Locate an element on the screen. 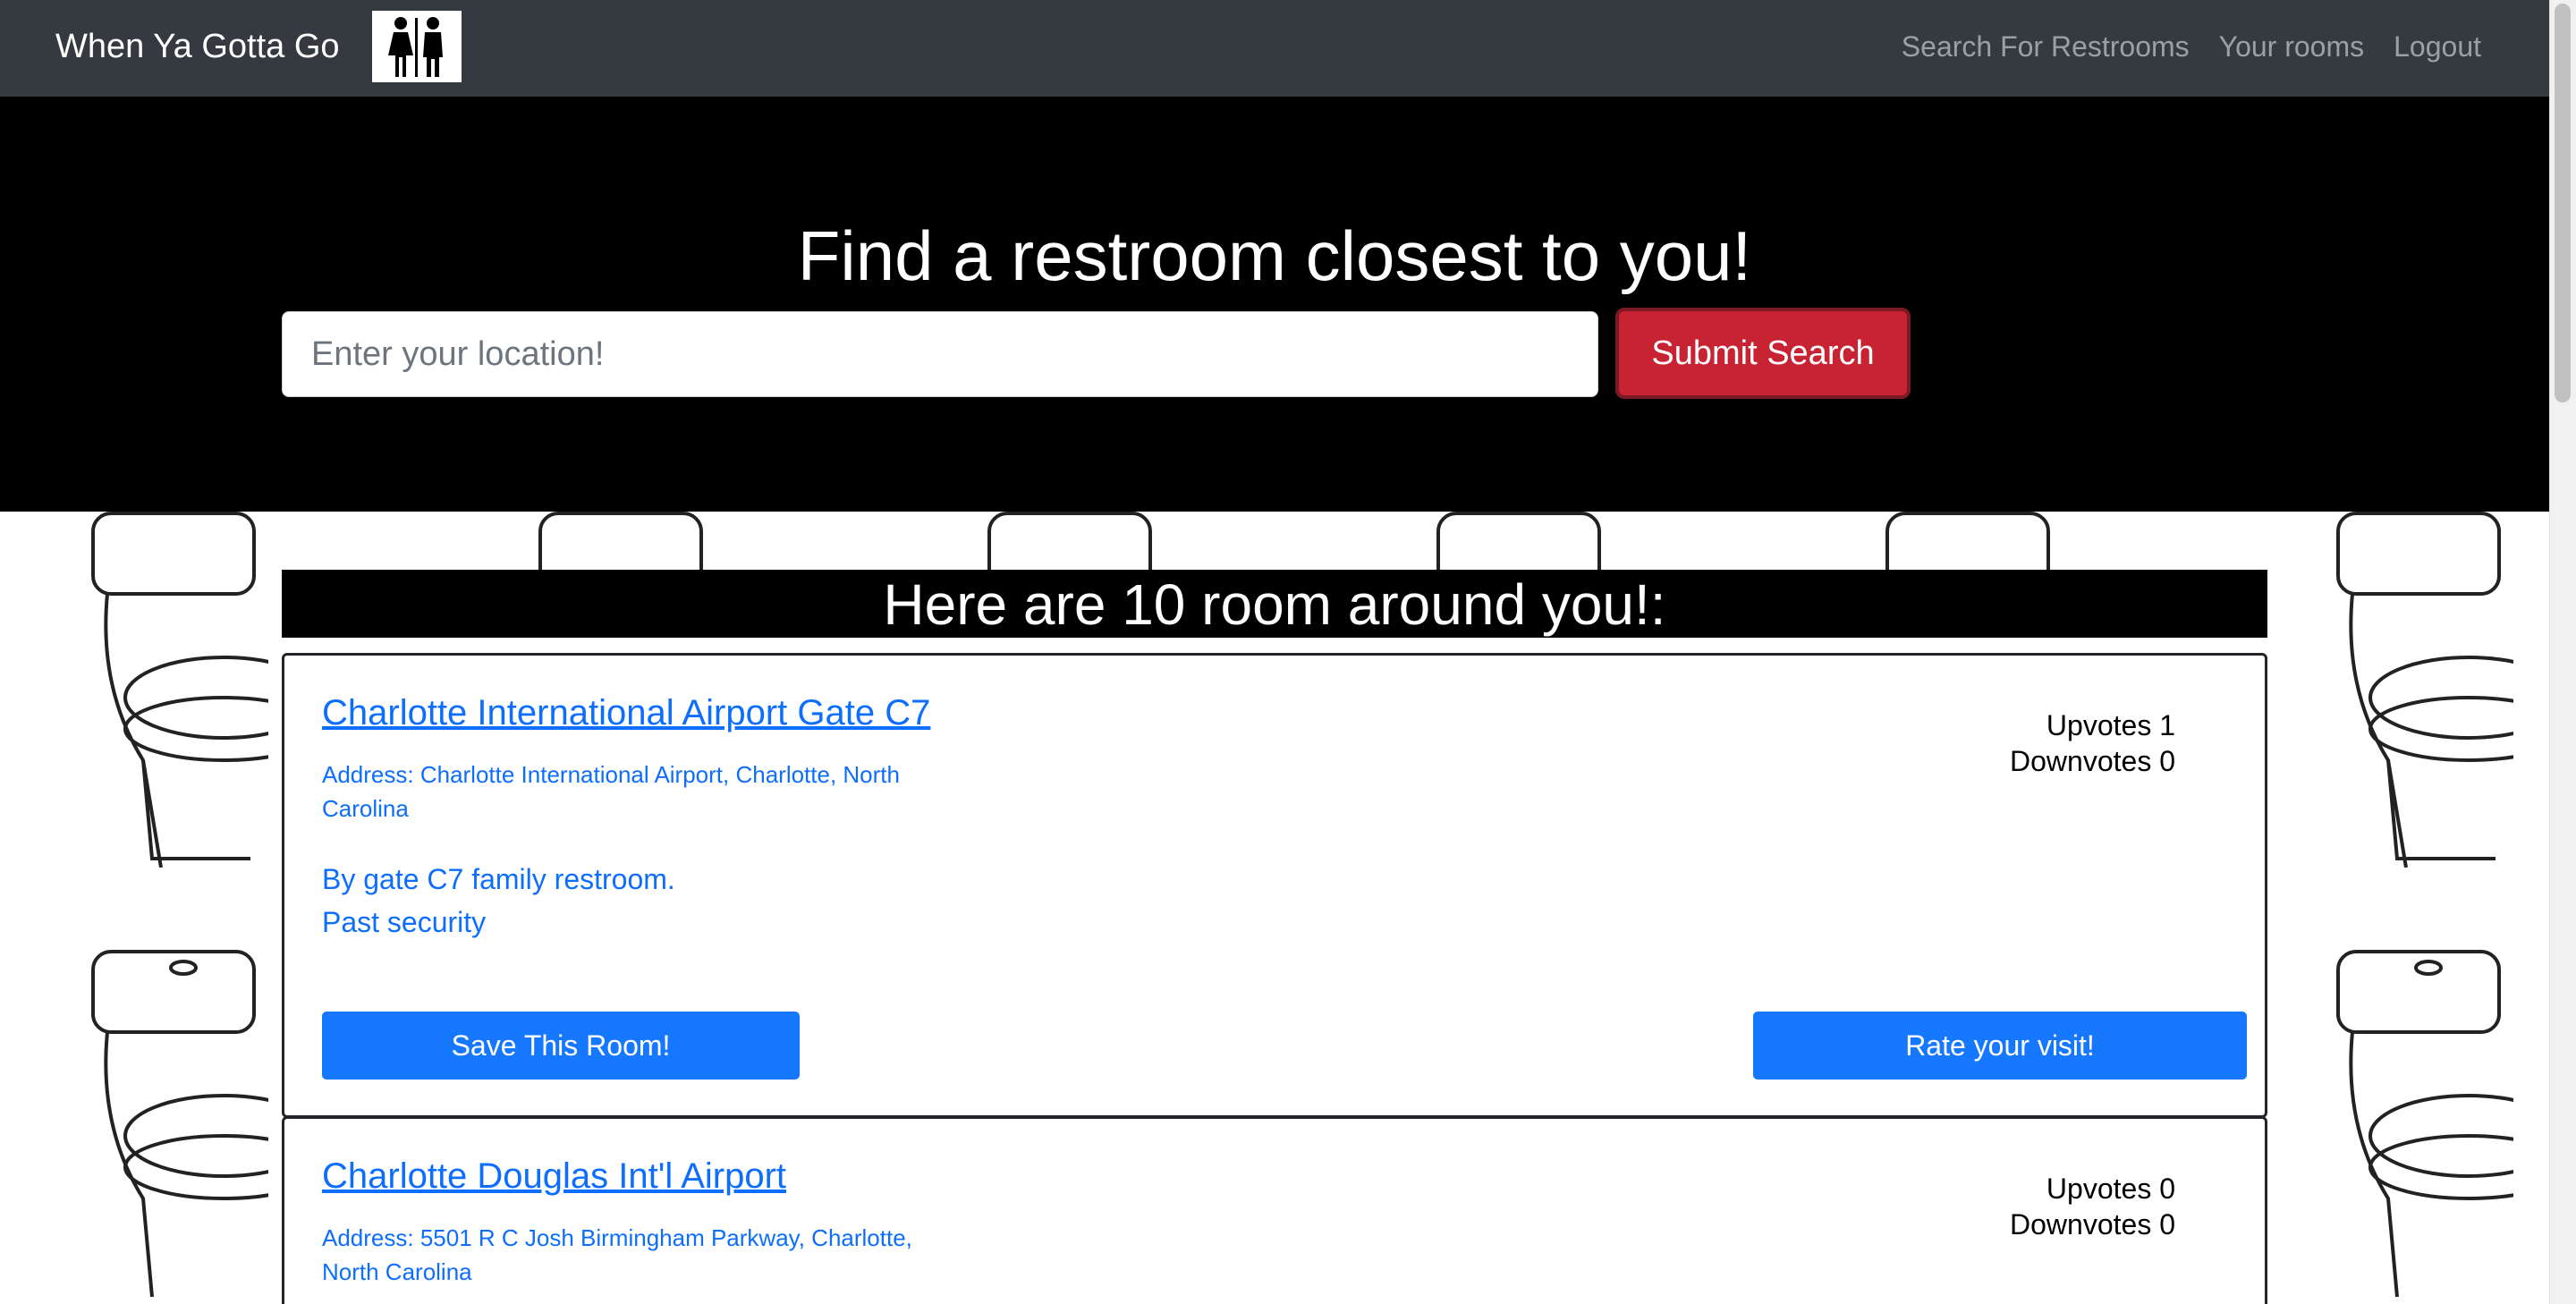 Image resolution: width=2576 pixels, height=1304 pixels. save-room-button: Save This Room! is located at coordinates (561, 1046).